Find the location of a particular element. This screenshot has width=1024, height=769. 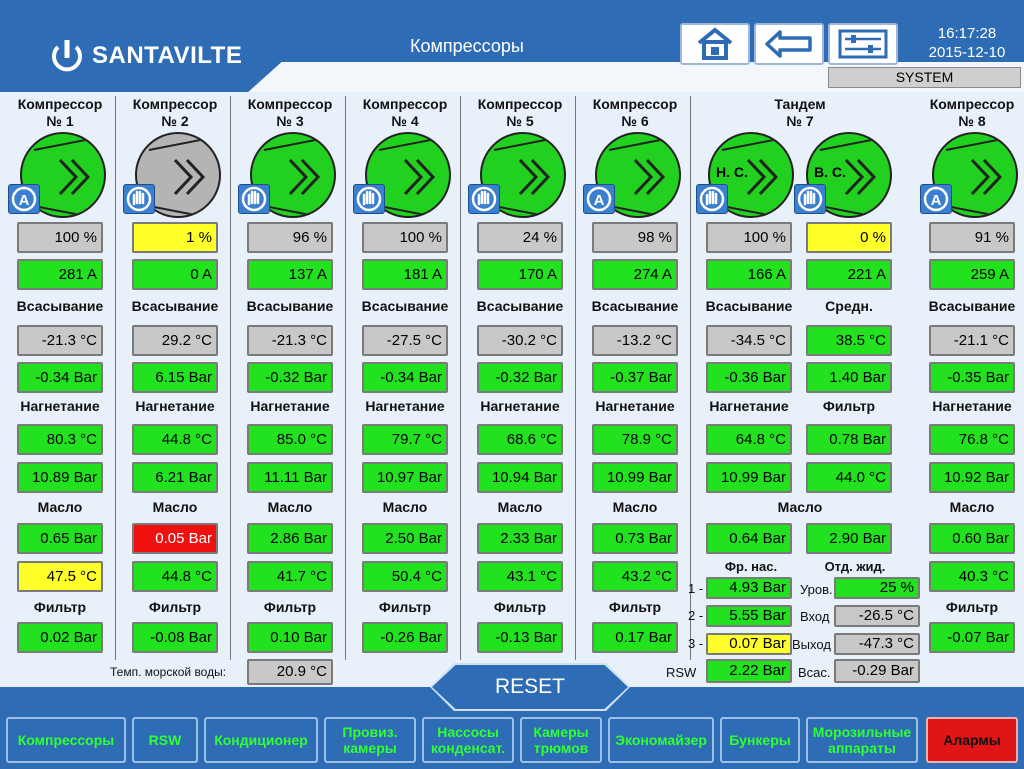

system-indicator: SYSTEM is located at coordinates (924, 77).